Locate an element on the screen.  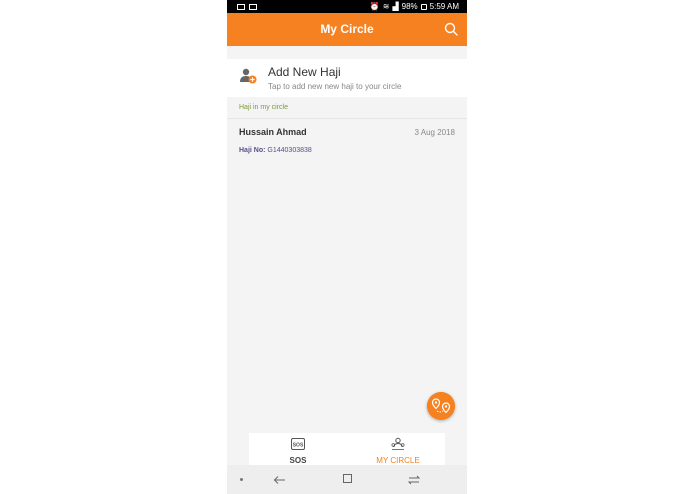
recent-apps-icon is located at coordinates (414, 480).